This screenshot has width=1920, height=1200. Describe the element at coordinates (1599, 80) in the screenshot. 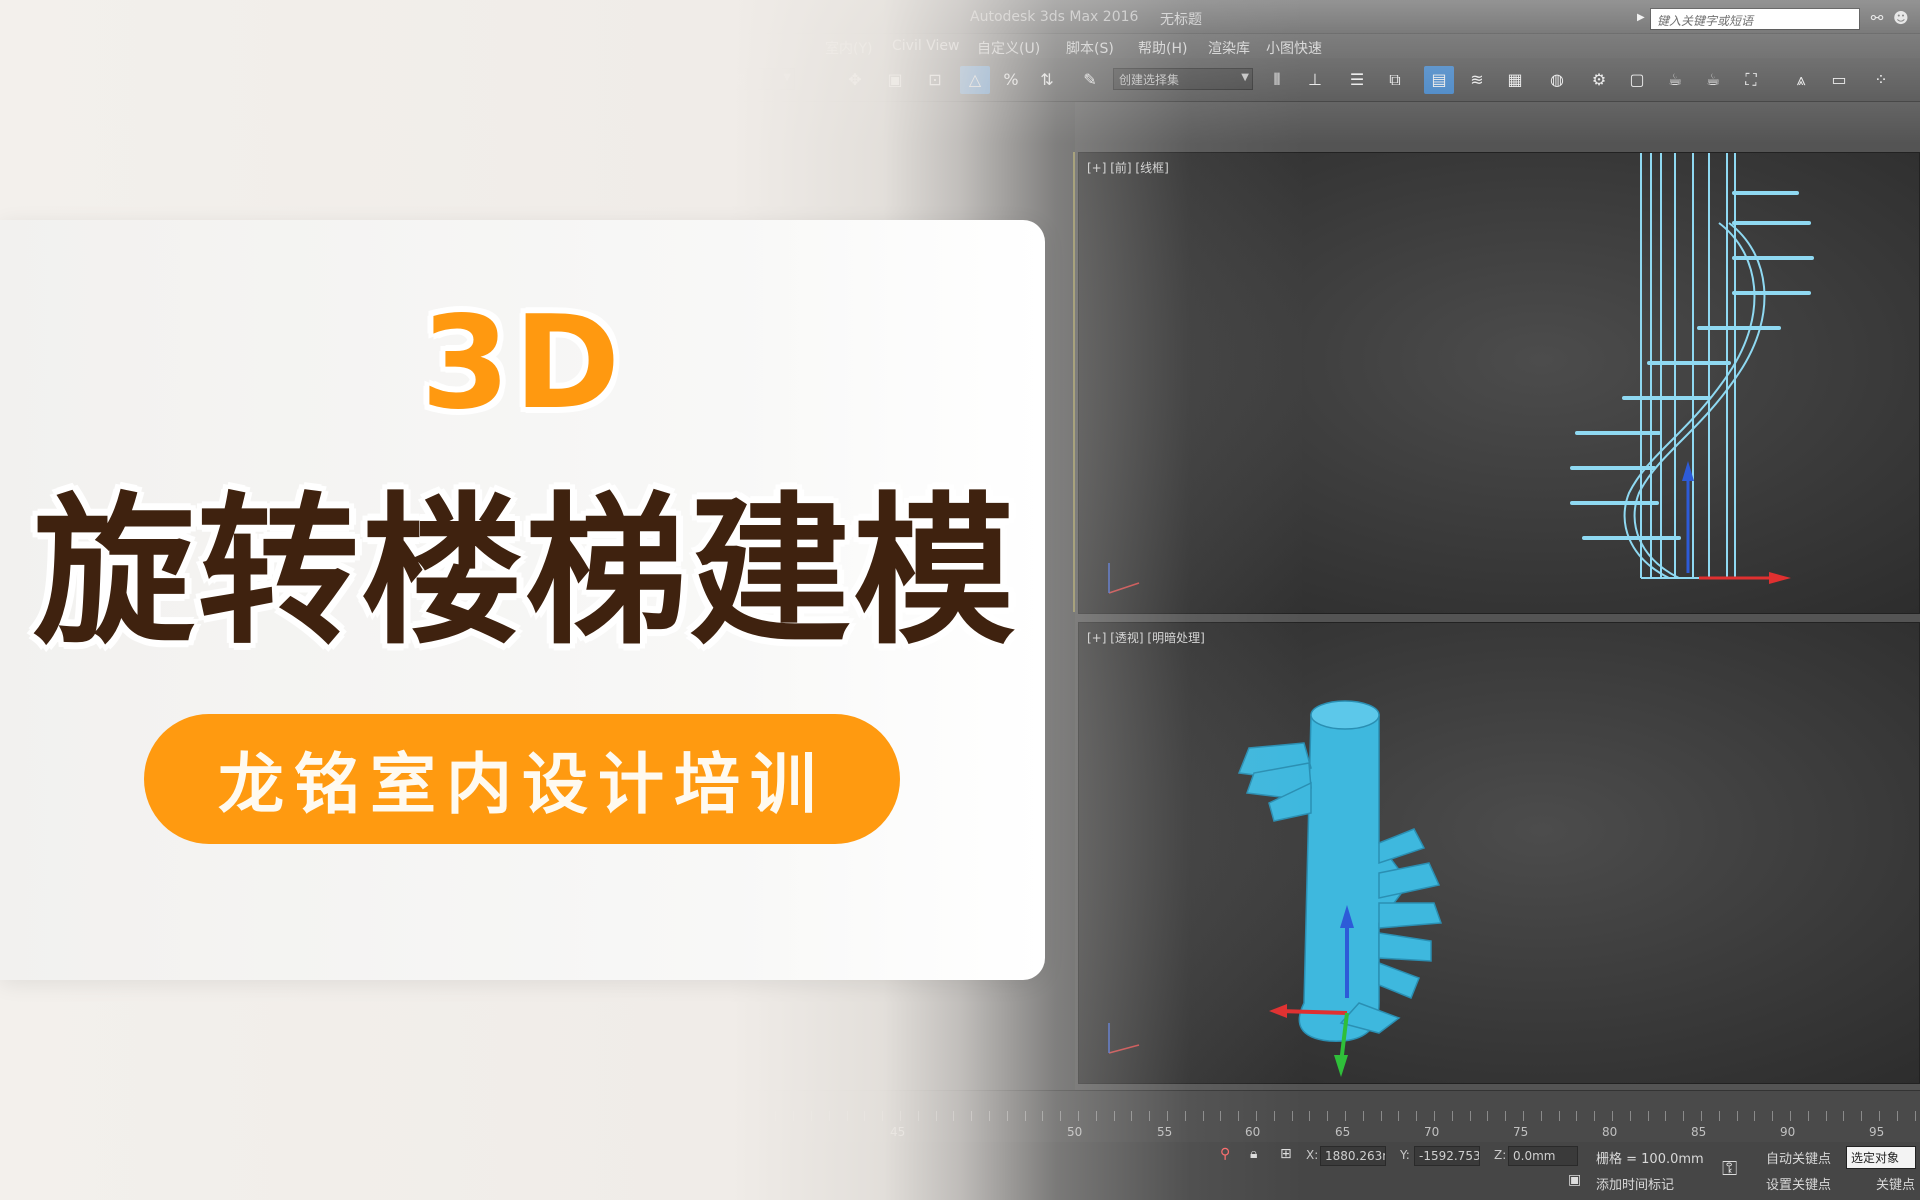

I see `render-setup-icon: ⚙` at that location.